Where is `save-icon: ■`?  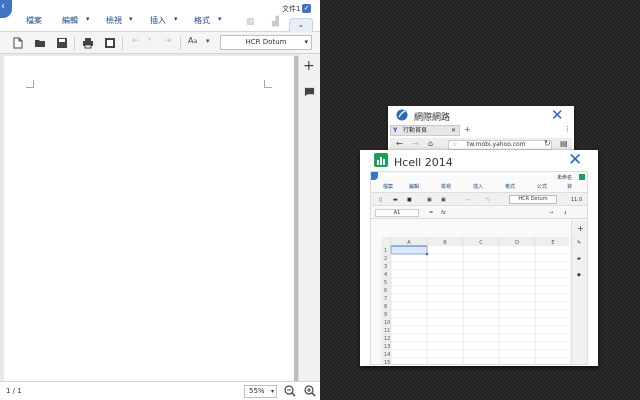
save-icon: ■ is located at coordinates (409, 200).